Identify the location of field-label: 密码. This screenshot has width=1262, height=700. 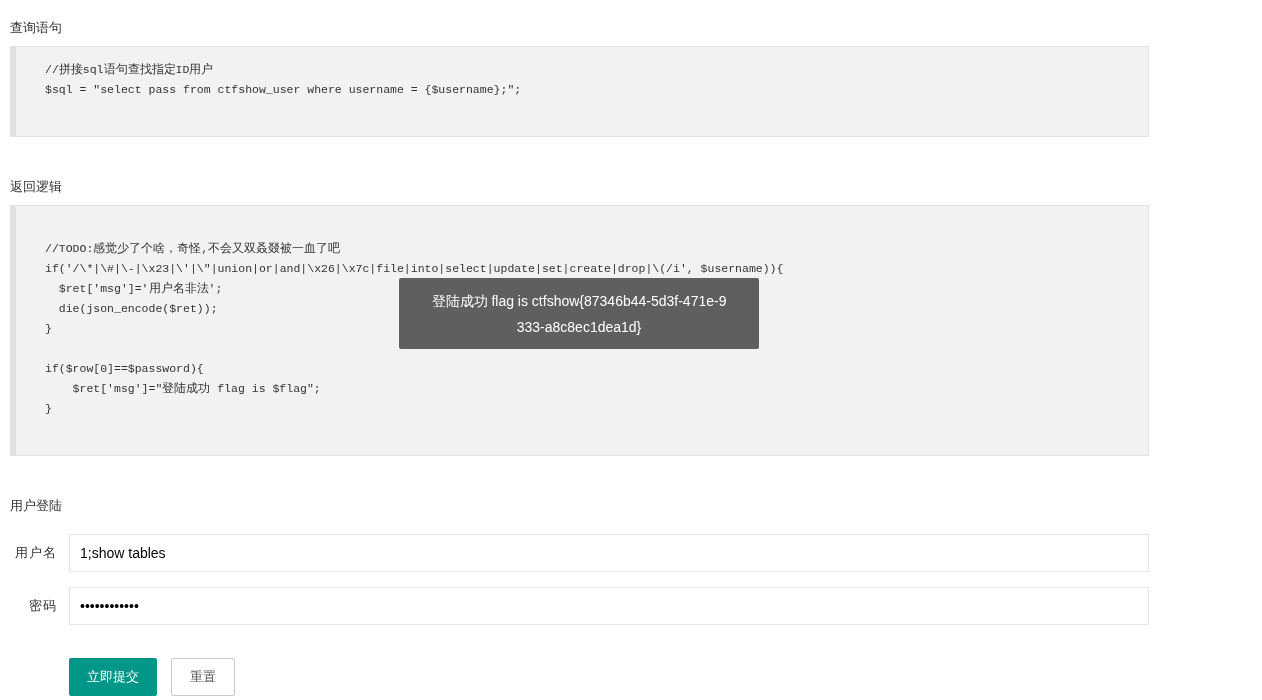
(43, 606).